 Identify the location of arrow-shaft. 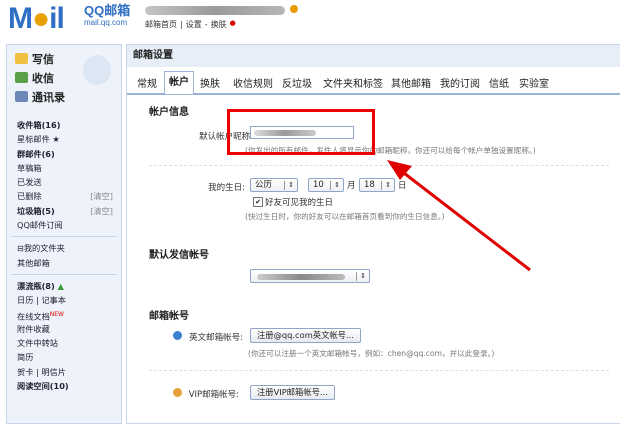
(465, 220).